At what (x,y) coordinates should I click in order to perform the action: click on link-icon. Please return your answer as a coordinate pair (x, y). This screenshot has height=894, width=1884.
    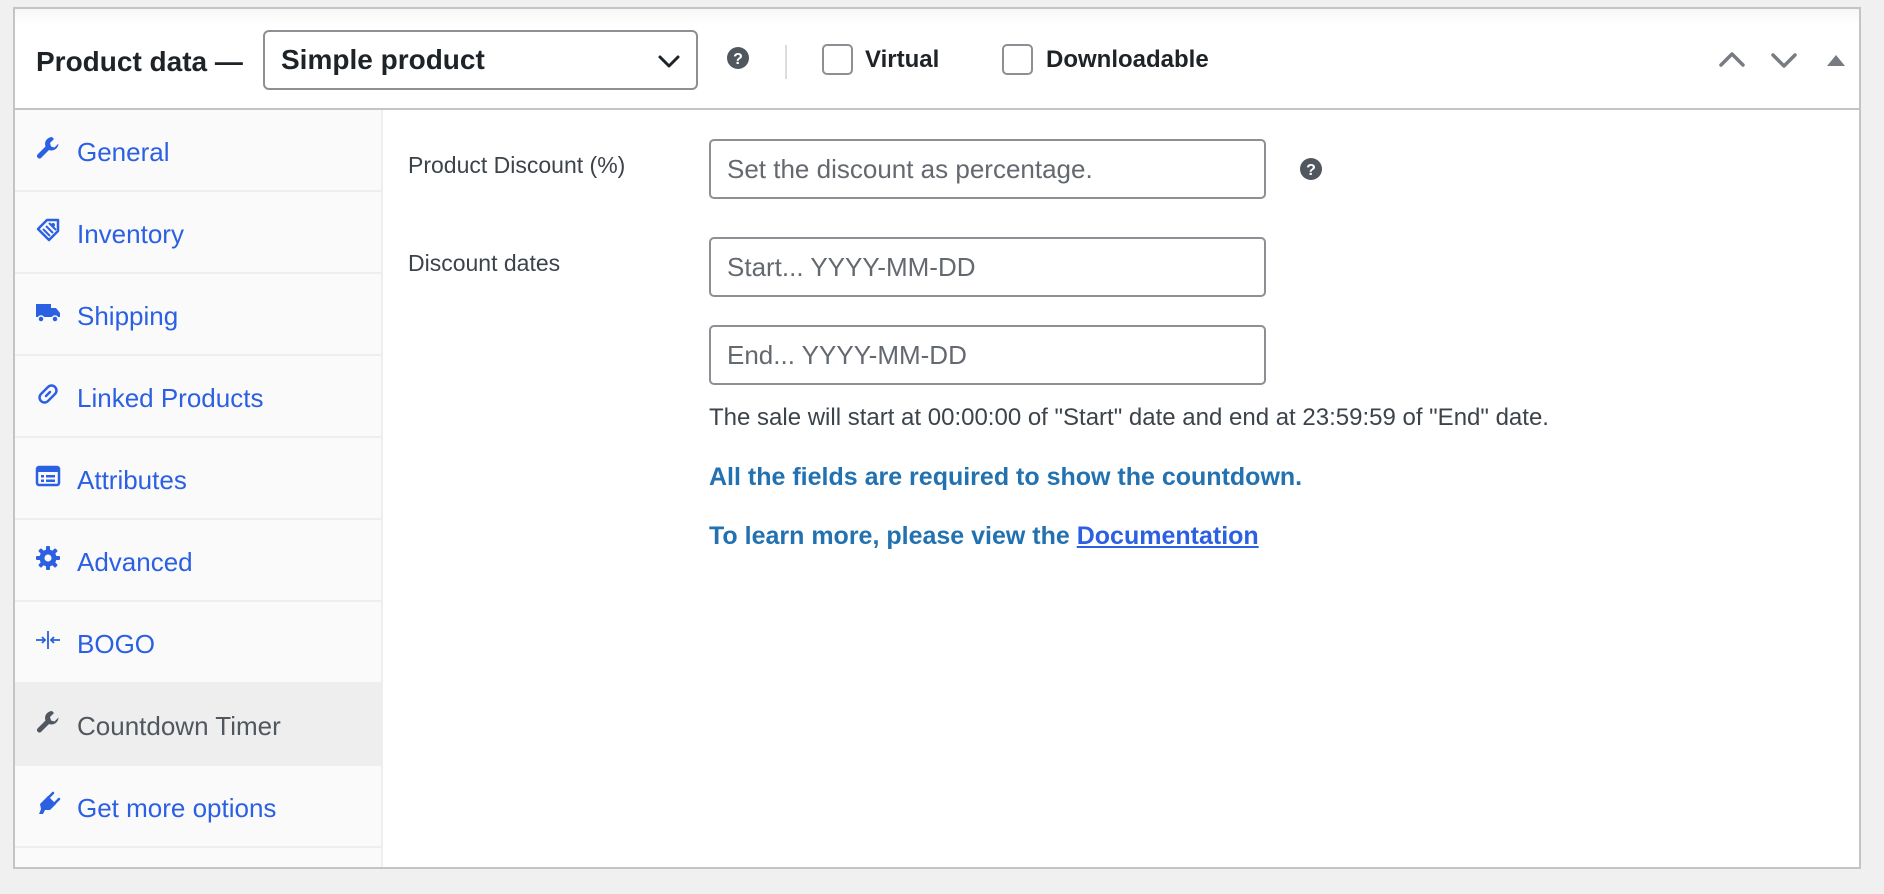
    Looking at the image, I should click on (48, 394).